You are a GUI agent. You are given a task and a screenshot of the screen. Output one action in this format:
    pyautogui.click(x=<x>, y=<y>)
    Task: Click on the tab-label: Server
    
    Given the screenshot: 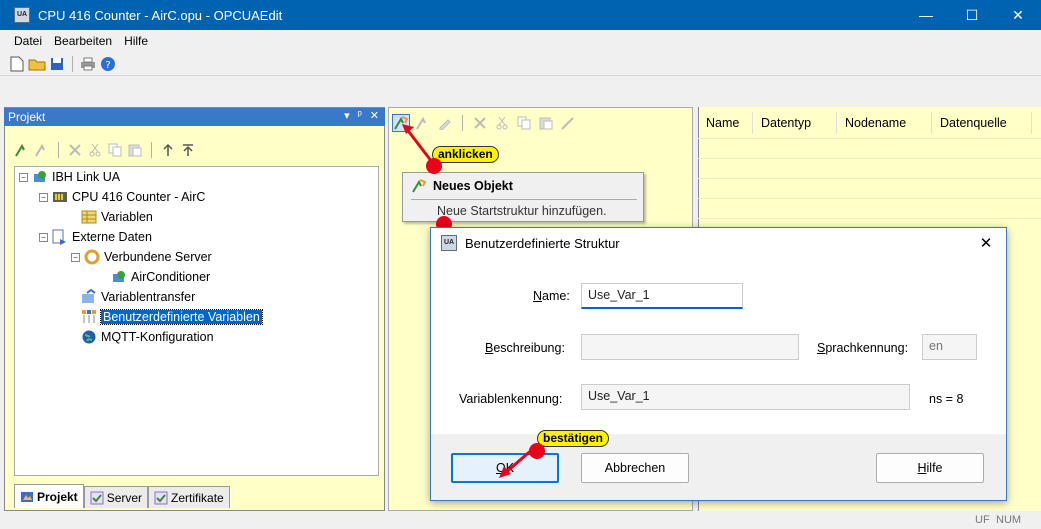 What is the action you would take?
    pyautogui.click(x=124, y=497)
    